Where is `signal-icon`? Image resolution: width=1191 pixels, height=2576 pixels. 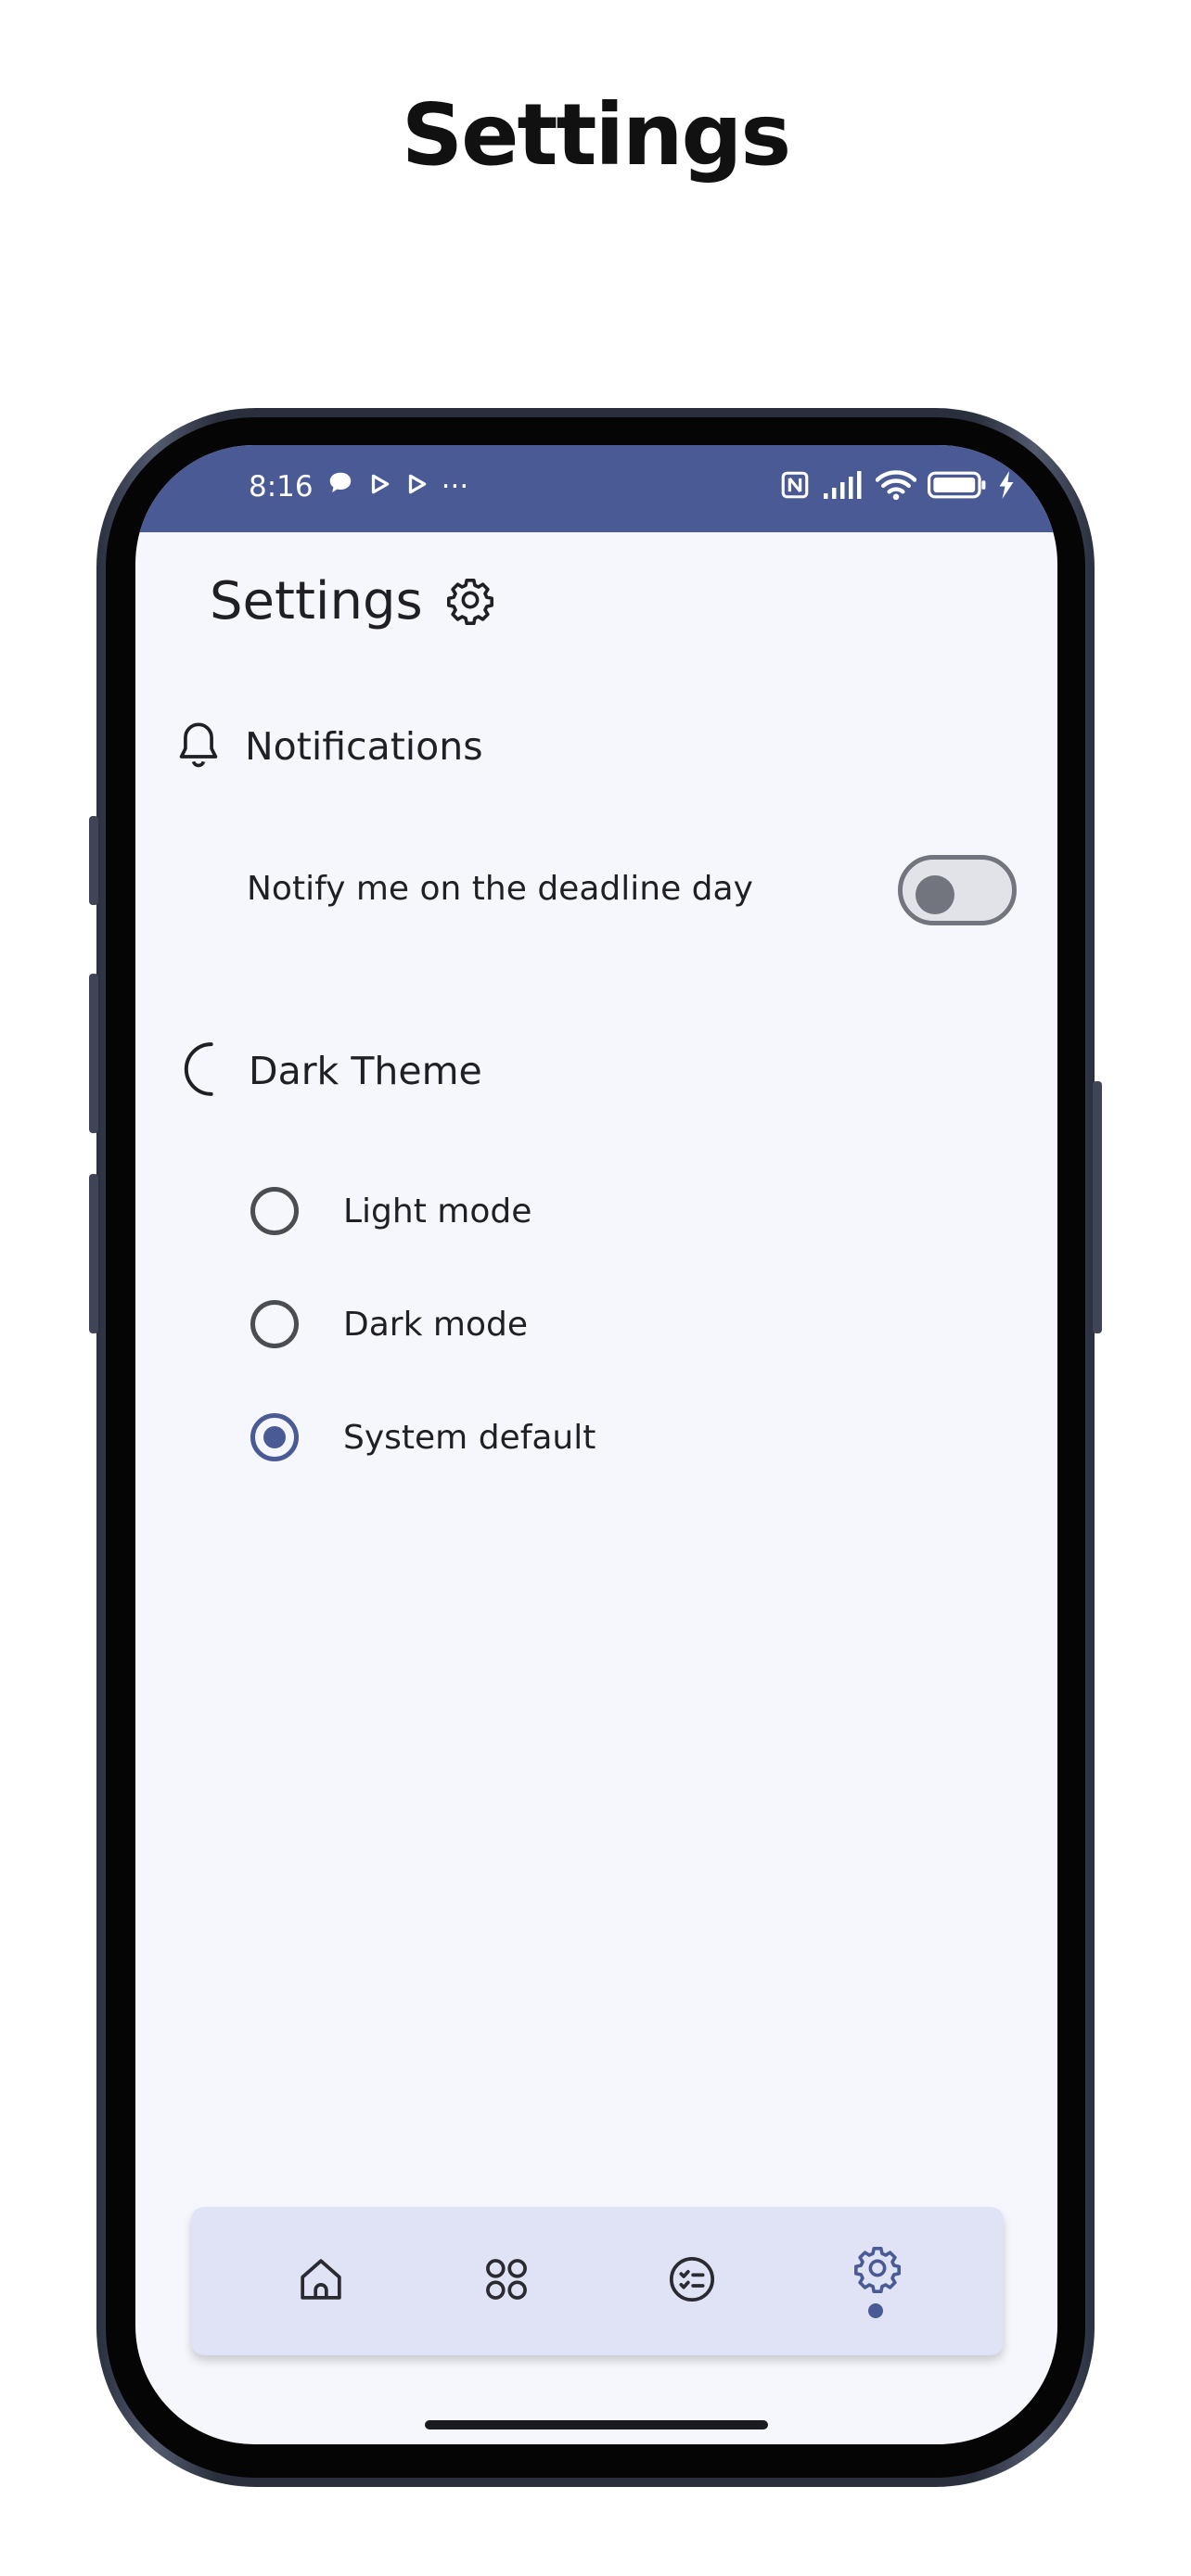
signal-icon is located at coordinates (843, 487).